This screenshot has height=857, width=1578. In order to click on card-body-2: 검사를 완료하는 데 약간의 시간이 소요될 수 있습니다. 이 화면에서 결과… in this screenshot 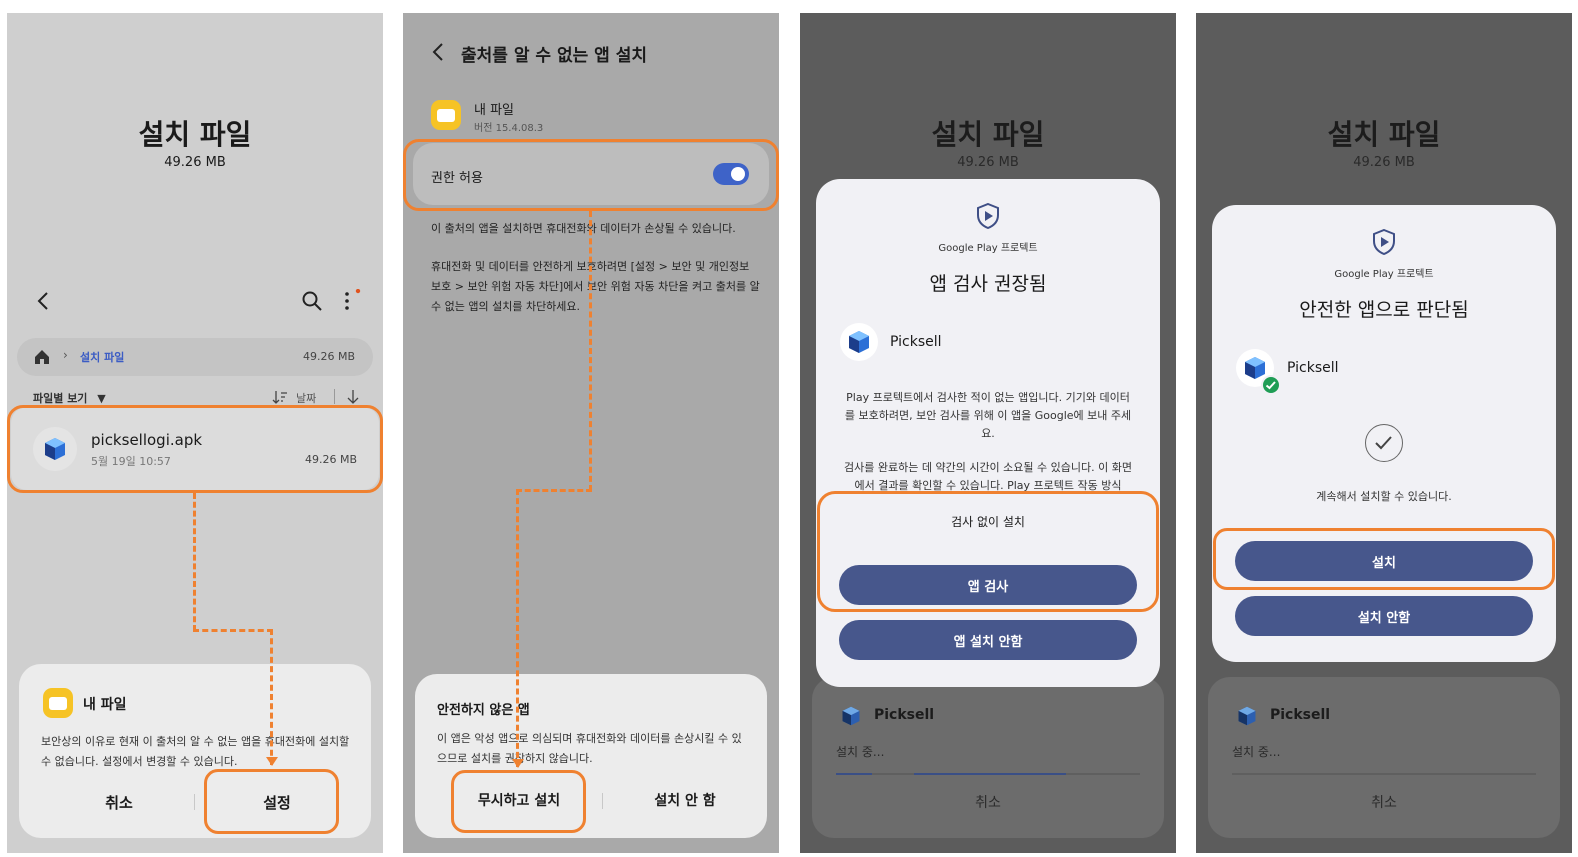, I will do `click(988, 476)`.